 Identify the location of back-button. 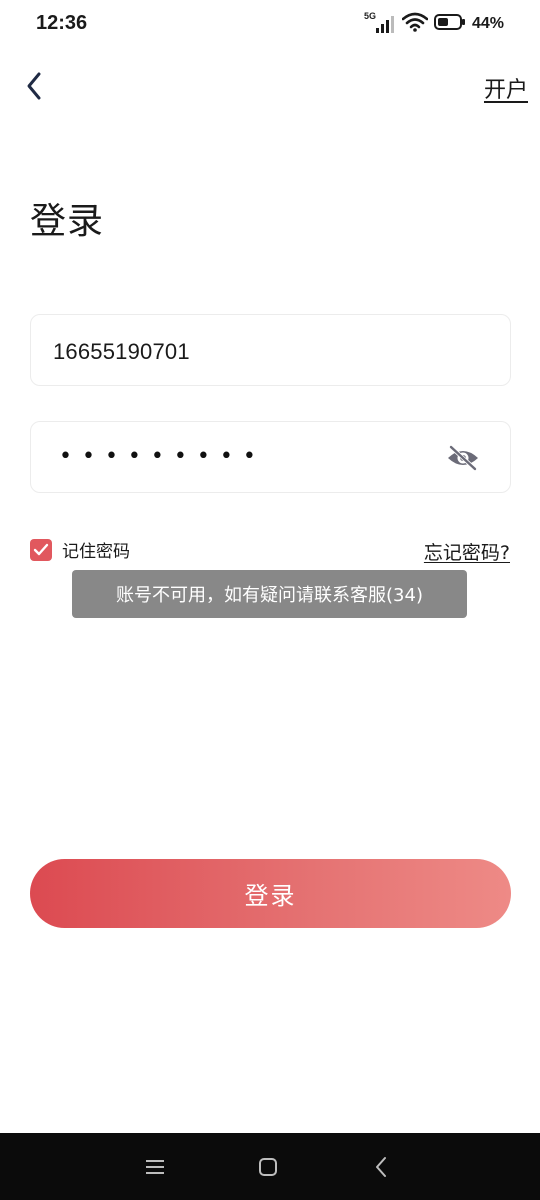
(34, 86).